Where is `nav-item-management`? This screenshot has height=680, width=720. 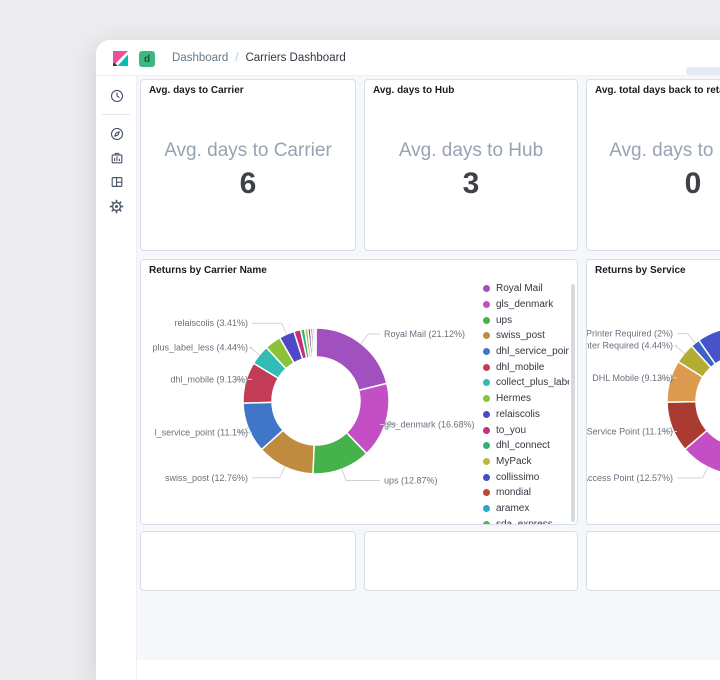
nav-item-management is located at coordinates (116, 206).